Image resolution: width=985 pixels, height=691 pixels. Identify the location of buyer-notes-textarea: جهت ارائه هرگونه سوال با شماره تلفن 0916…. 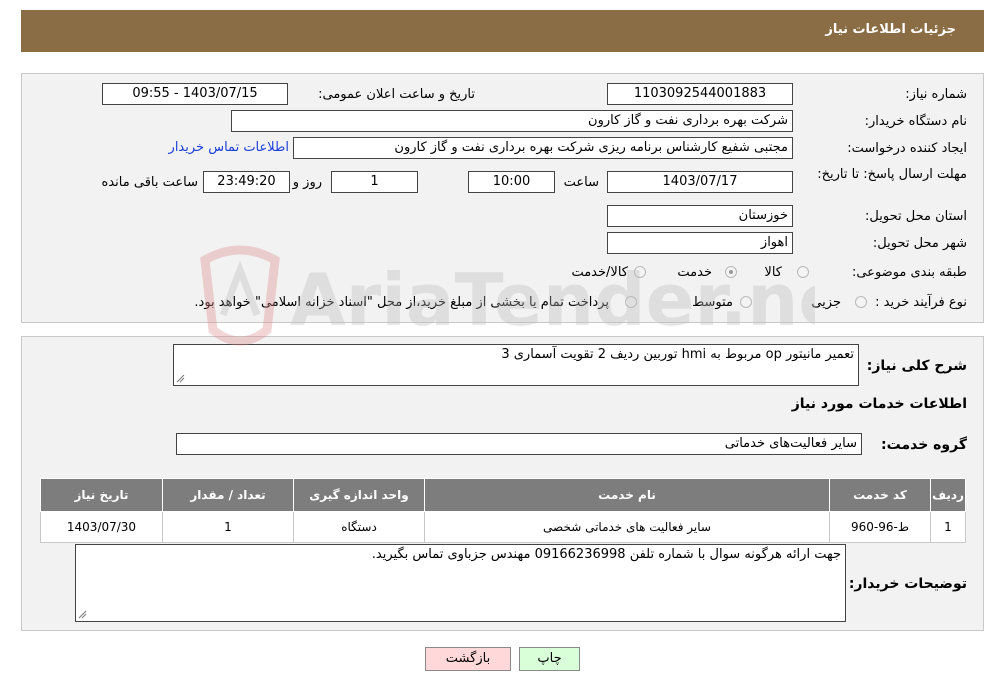
(460, 583).